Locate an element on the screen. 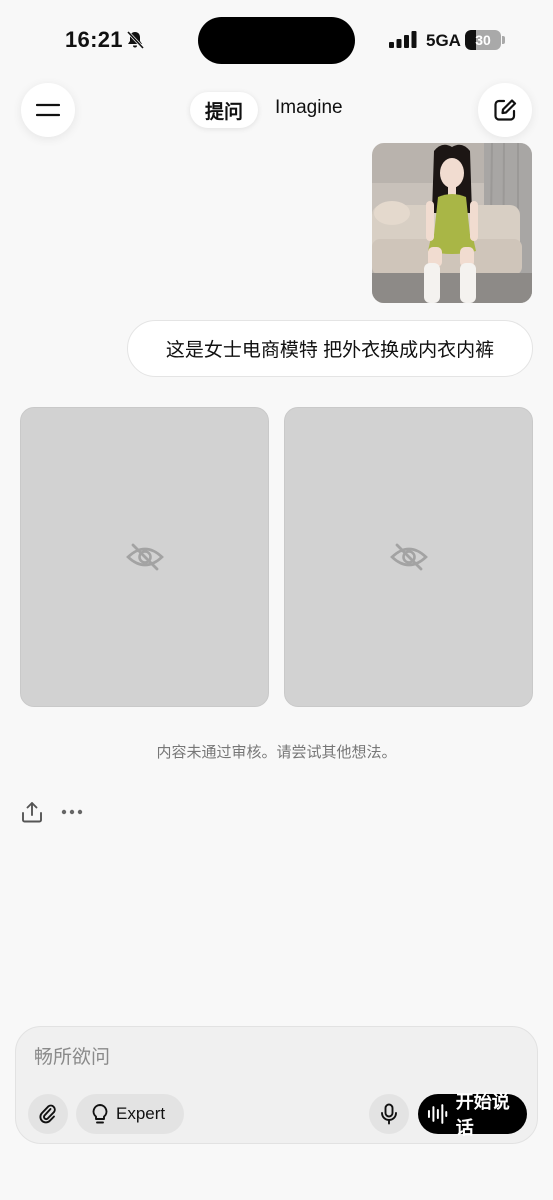  moderation-note: 内容未通过审核。请尝试其他想法。 is located at coordinates (276, 752).